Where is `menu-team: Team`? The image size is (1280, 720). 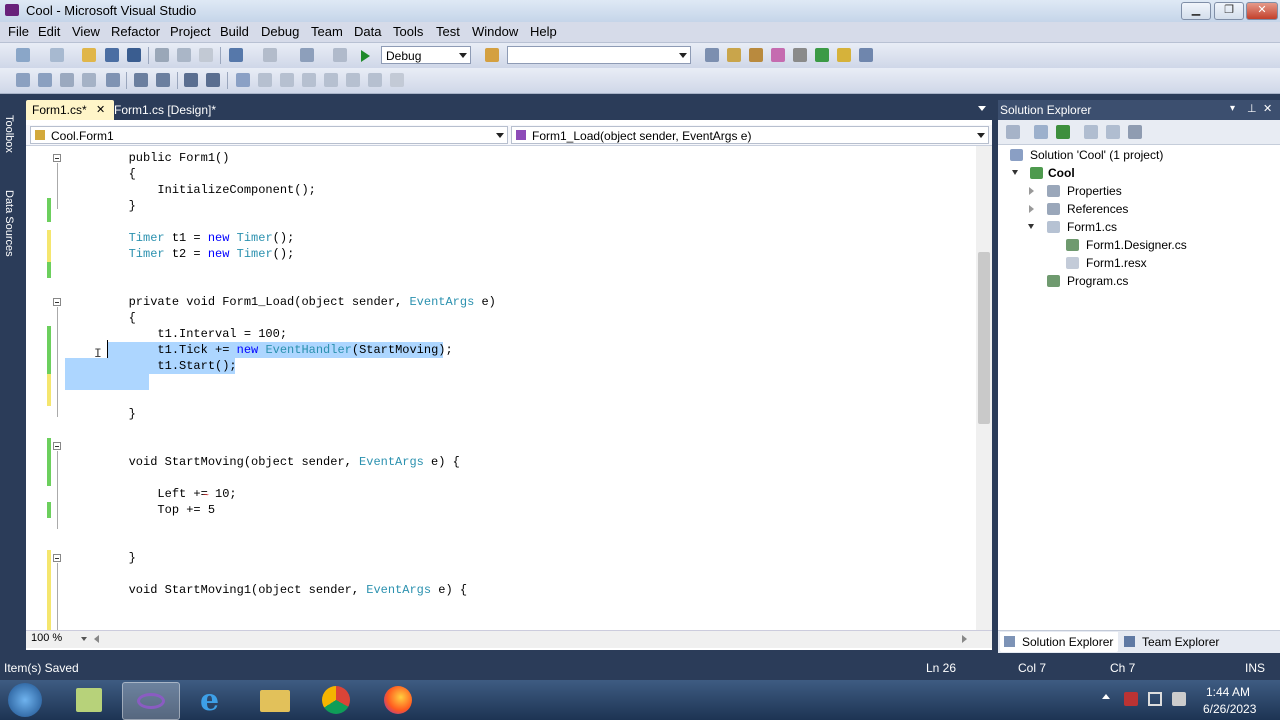 menu-team: Team is located at coordinates (327, 31).